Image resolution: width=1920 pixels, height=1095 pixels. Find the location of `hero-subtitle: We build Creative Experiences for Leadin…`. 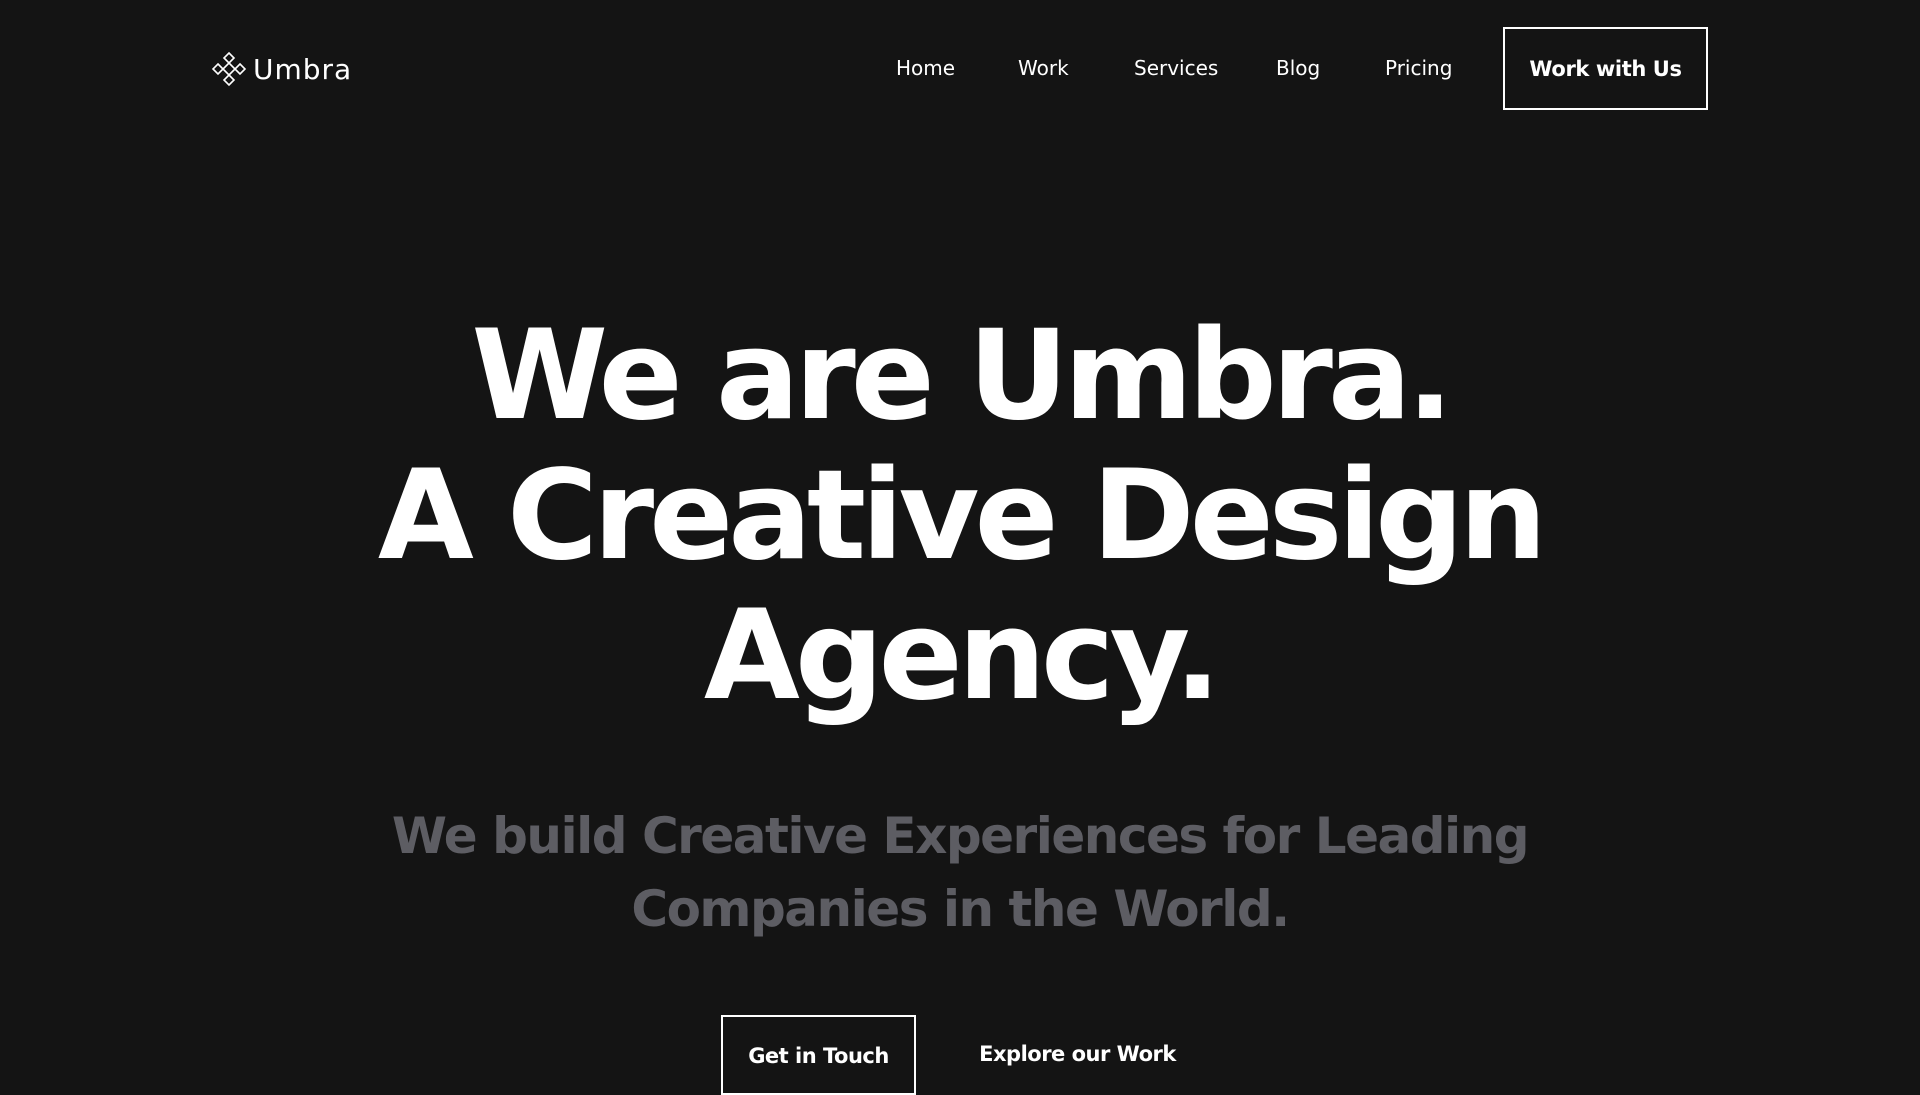

hero-subtitle: We build Creative Experiences for Leadin… is located at coordinates (960, 873).